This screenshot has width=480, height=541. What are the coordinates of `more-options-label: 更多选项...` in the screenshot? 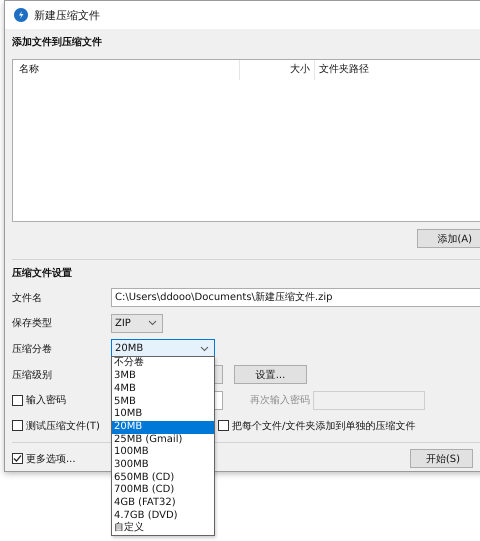 It's located at (51, 459).